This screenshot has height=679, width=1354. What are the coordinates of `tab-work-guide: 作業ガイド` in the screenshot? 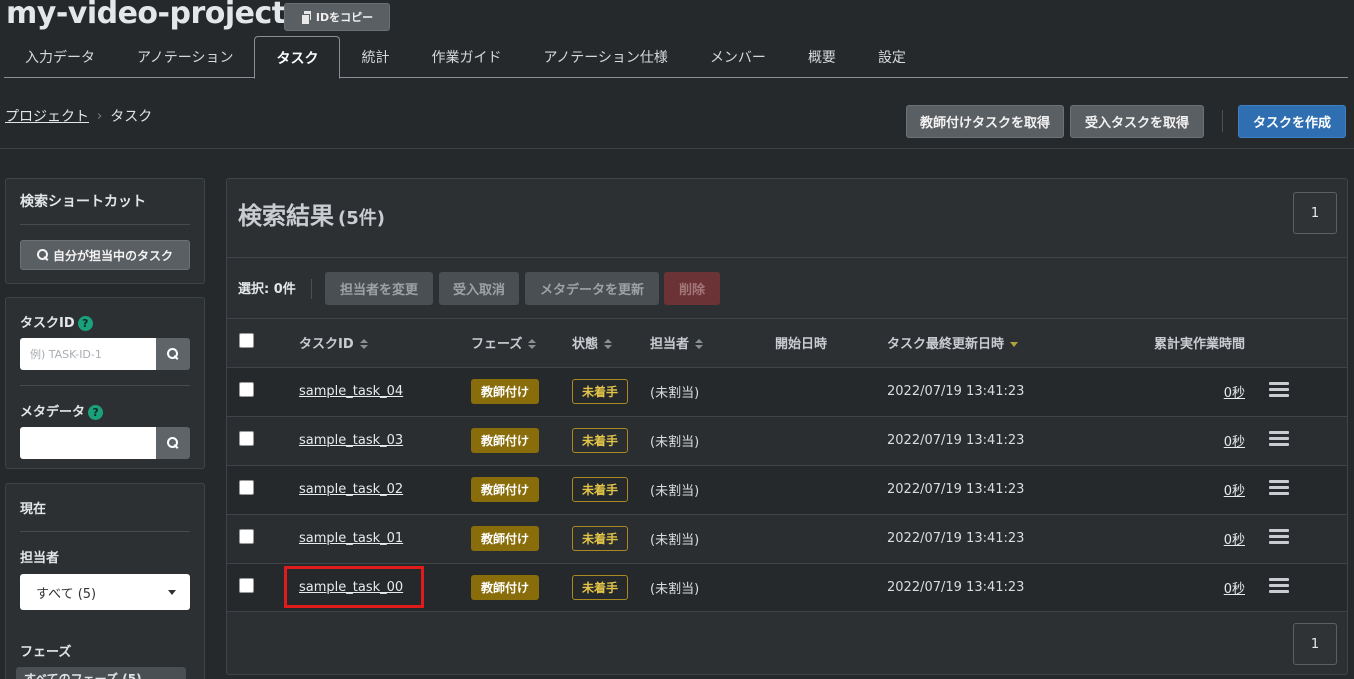 It's located at (466, 57).